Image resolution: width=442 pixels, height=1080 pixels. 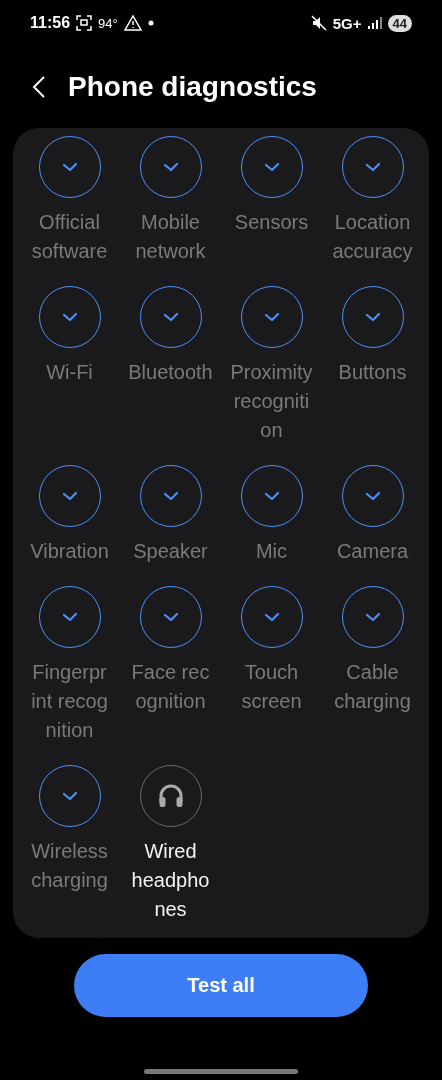 I want to click on test-label: Cable charging, so click(x=372, y=687).